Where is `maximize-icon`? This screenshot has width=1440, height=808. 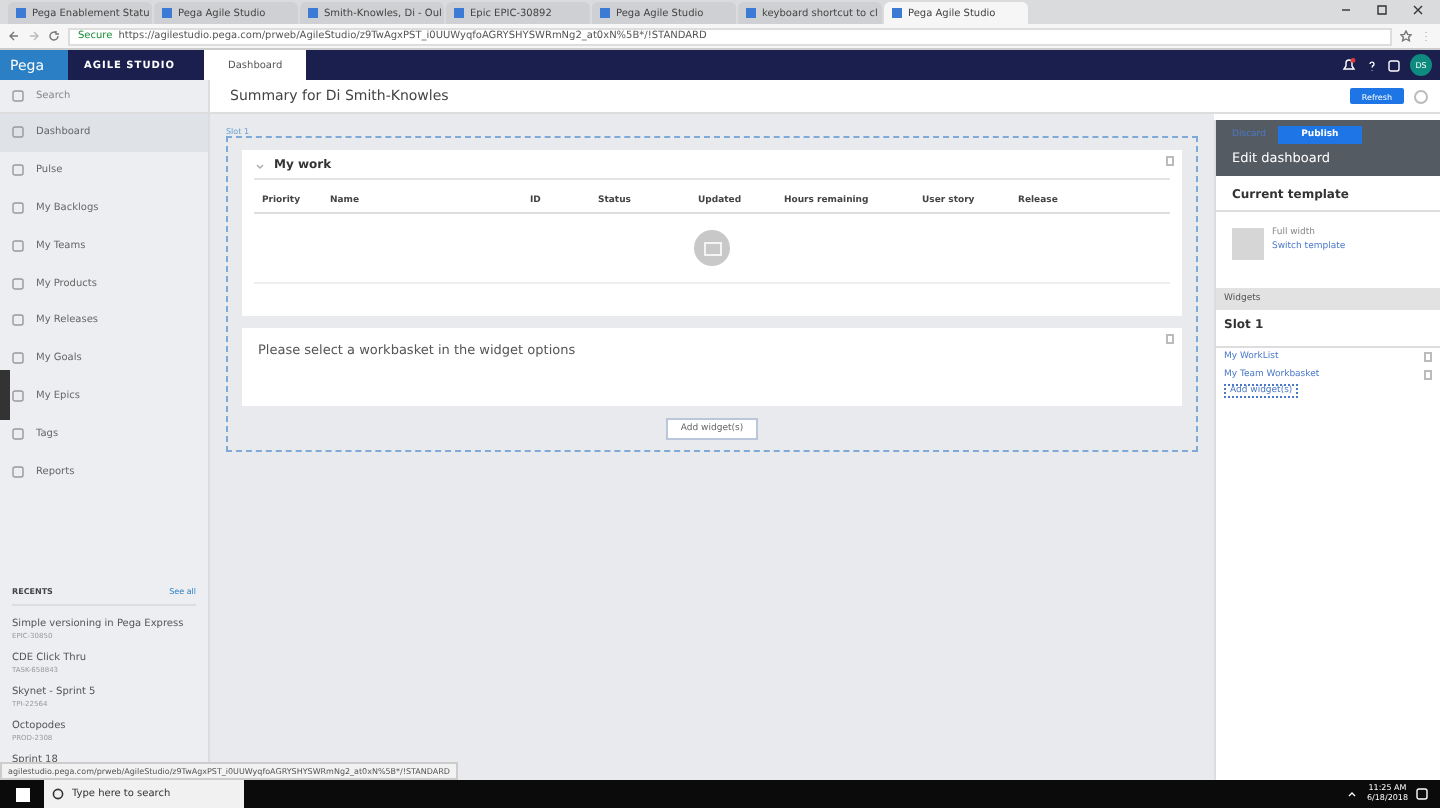
maximize-icon is located at coordinates (1382, 10).